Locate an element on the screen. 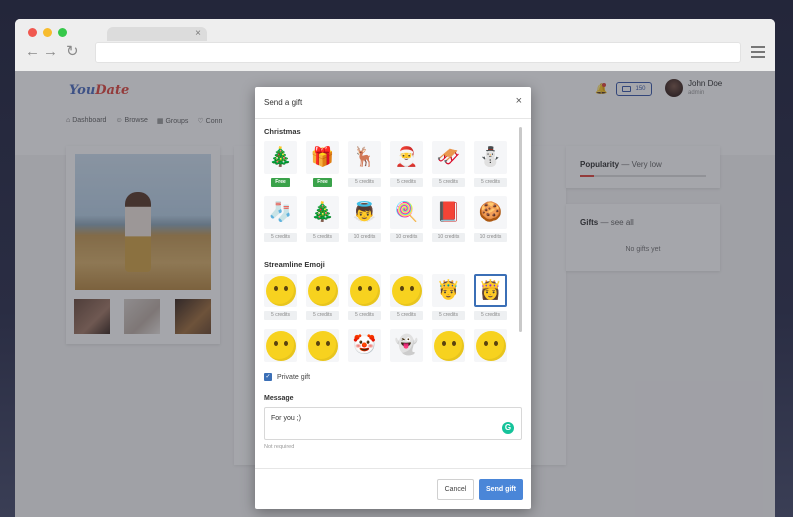 This screenshot has width=793, height=517. stocking-icon: 🧦 is located at coordinates (280, 212).